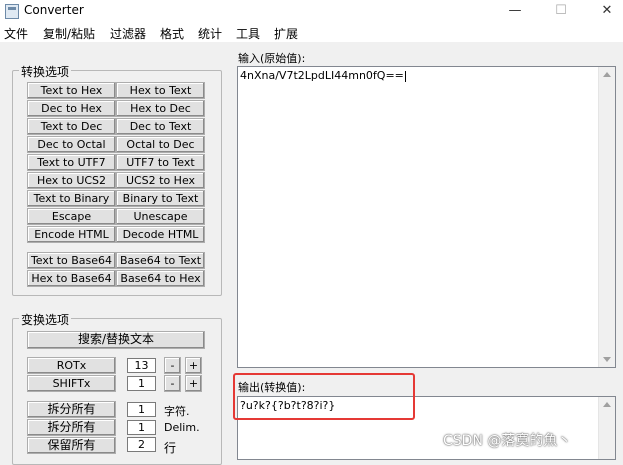 The height and width of the screenshot is (465, 623). Describe the element at coordinates (172, 33) in the screenshot. I see `menu-format: 格式` at that location.